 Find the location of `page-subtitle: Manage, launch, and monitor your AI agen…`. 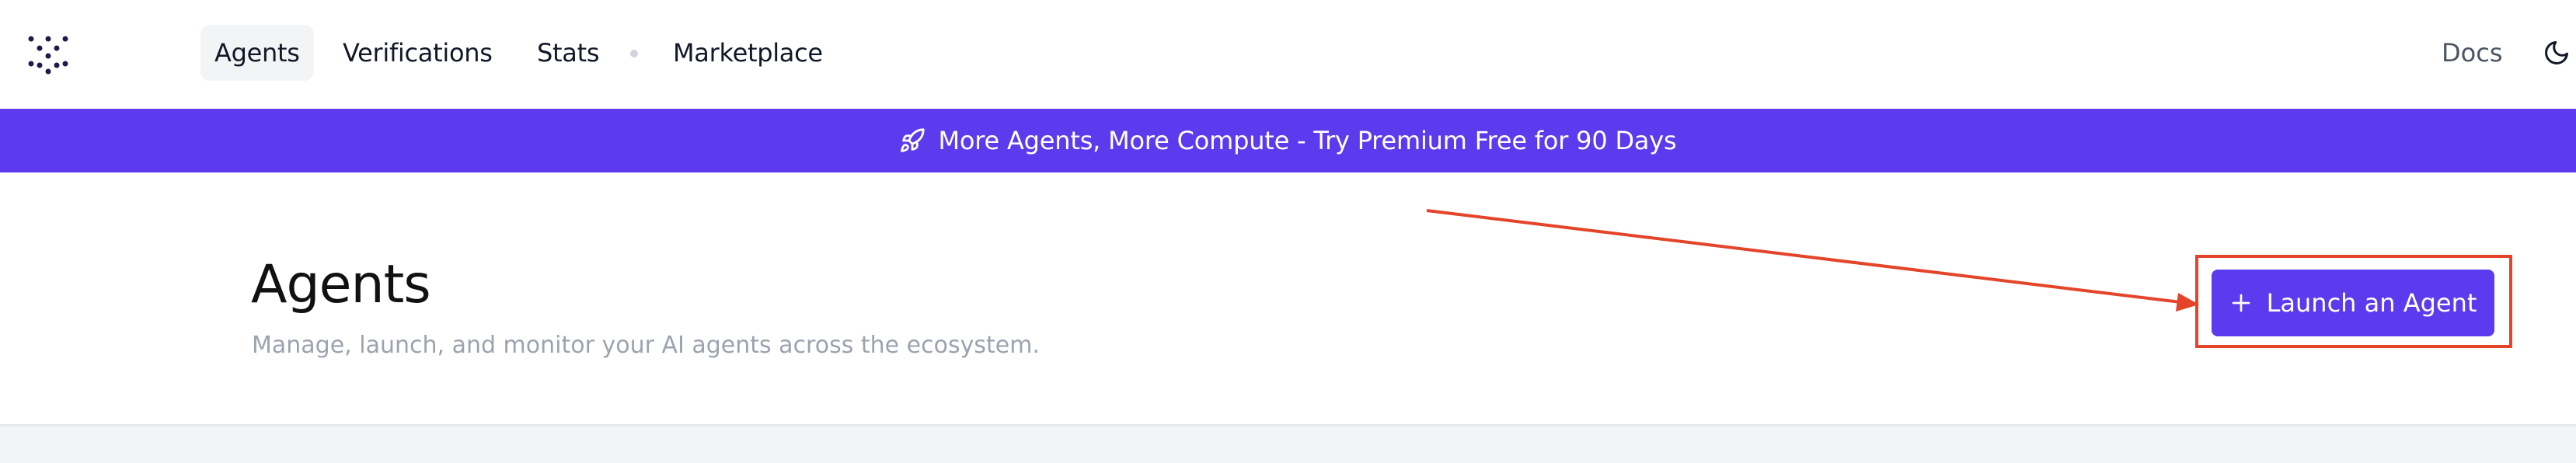

page-subtitle: Manage, launch, and monitor your AI agen… is located at coordinates (646, 345).